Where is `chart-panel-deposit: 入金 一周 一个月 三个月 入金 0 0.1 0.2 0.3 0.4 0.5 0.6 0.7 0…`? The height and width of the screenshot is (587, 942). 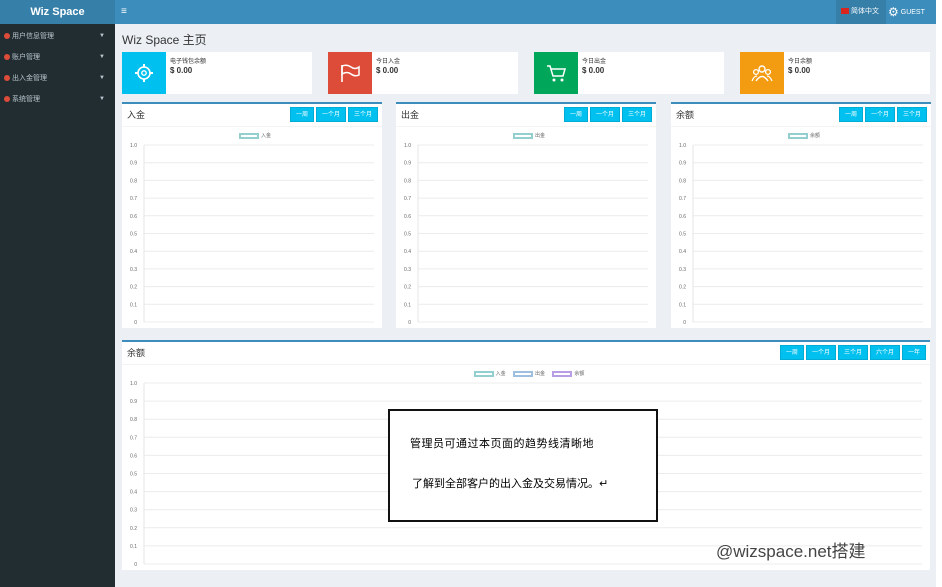 chart-panel-deposit: 入金 一周 一个月 三个月 入金 0 0.1 0.2 0.3 0.4 0.5 0.6 0.7 0… is located at coordinates (252, 215).